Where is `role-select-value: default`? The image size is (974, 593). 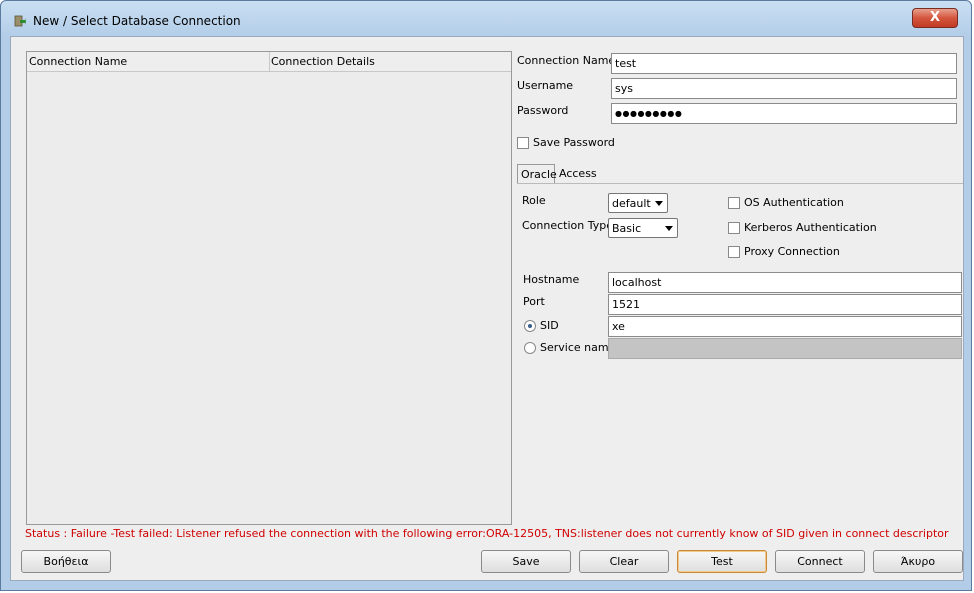 role-select-value: default is located at coordinates (631, 203).